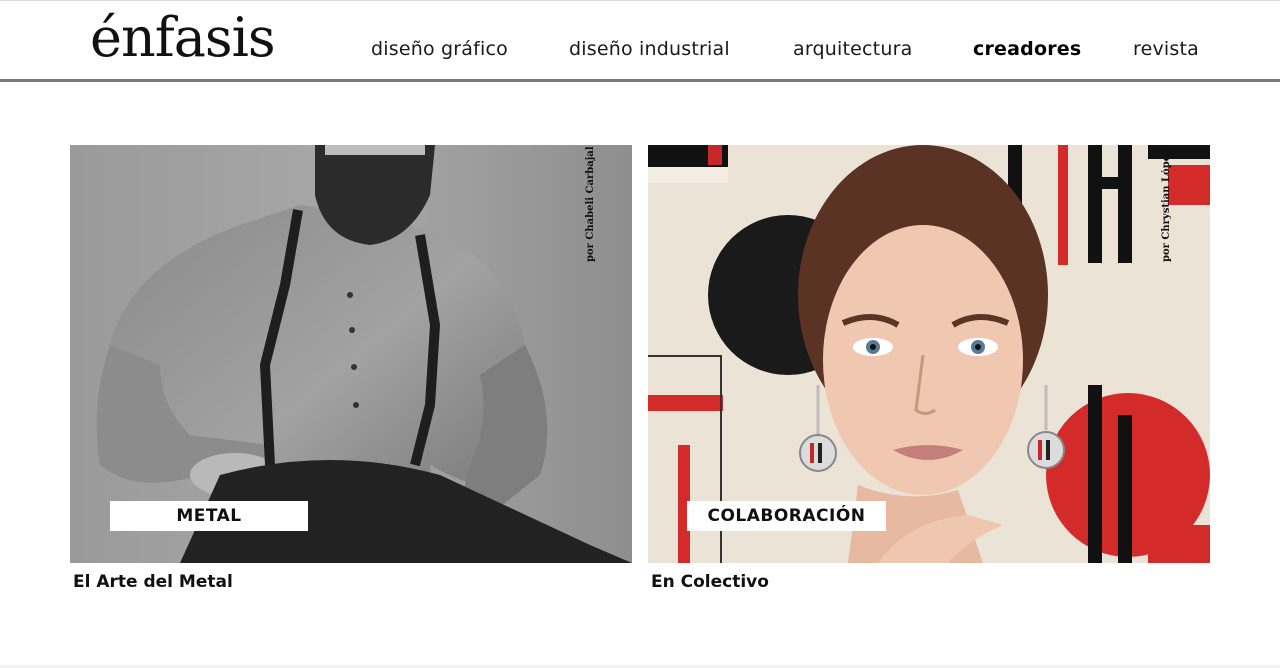 The height and width of the screenshot is (668, 1280). What do you see at coordinates (1166, 205) in the screenshot?
I see `byline-colaboracion: por Chrystian López` at bounding box center [1166, 205].